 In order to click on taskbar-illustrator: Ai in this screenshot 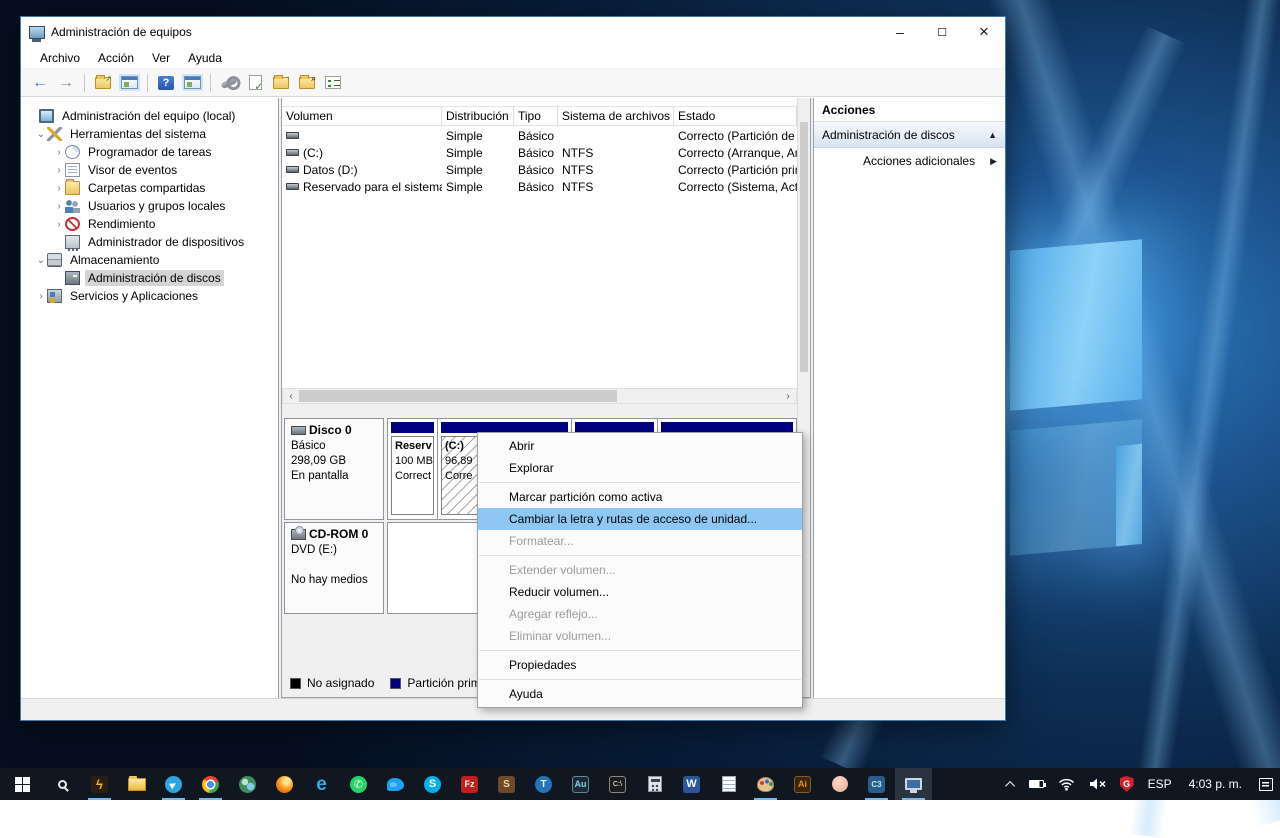, I will do `click(802, 784)`.